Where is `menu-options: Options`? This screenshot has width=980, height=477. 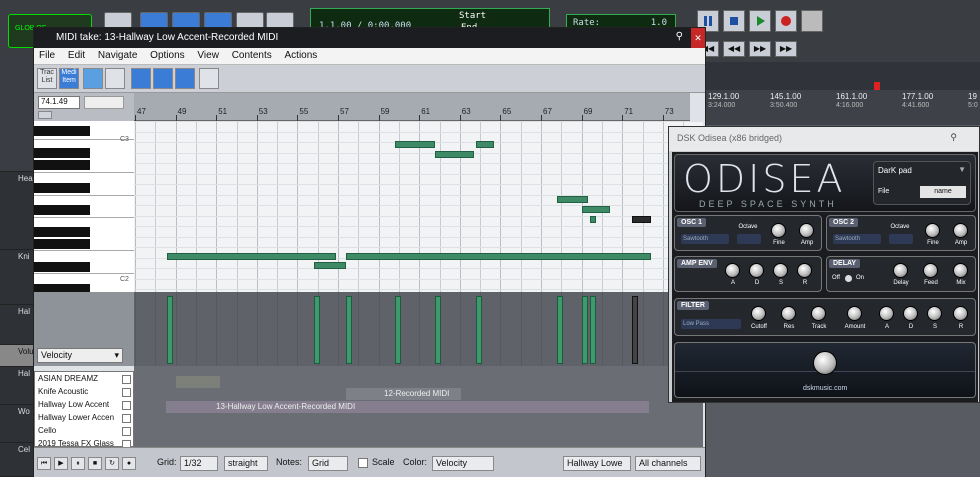
menu-options: Options is located at coordinates (167, 55).